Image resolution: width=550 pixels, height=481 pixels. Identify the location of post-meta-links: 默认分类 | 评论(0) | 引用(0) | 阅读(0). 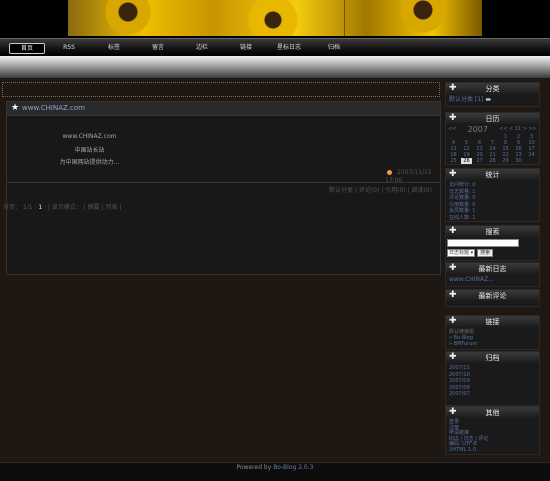
(380, 189).